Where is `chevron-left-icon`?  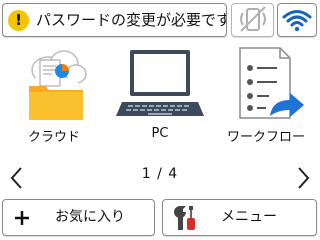
chevron-left-icon is located at coordinates (17, 178).